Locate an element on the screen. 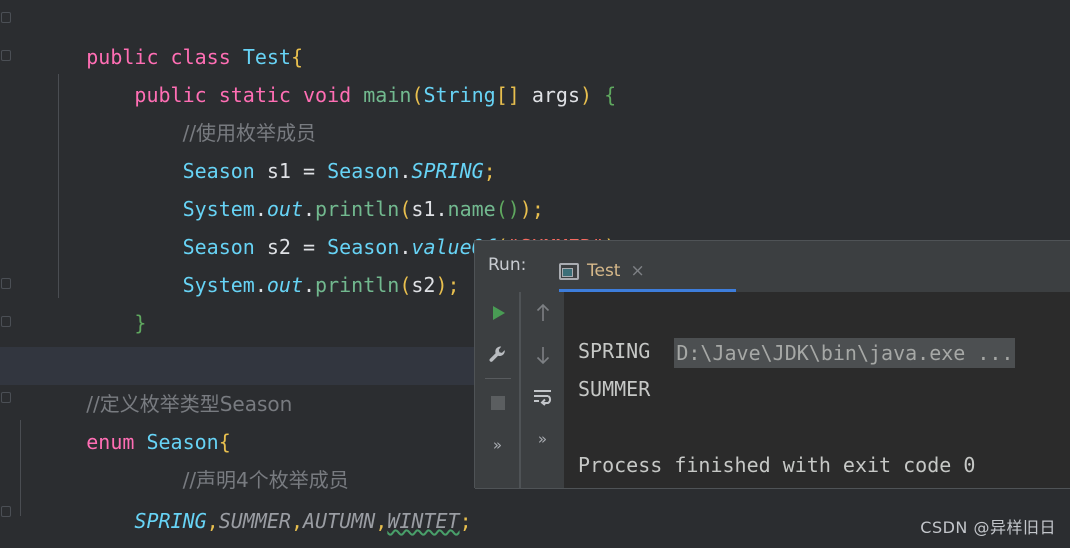  run-toolbar-left: » is located at coordinates (497, 390).